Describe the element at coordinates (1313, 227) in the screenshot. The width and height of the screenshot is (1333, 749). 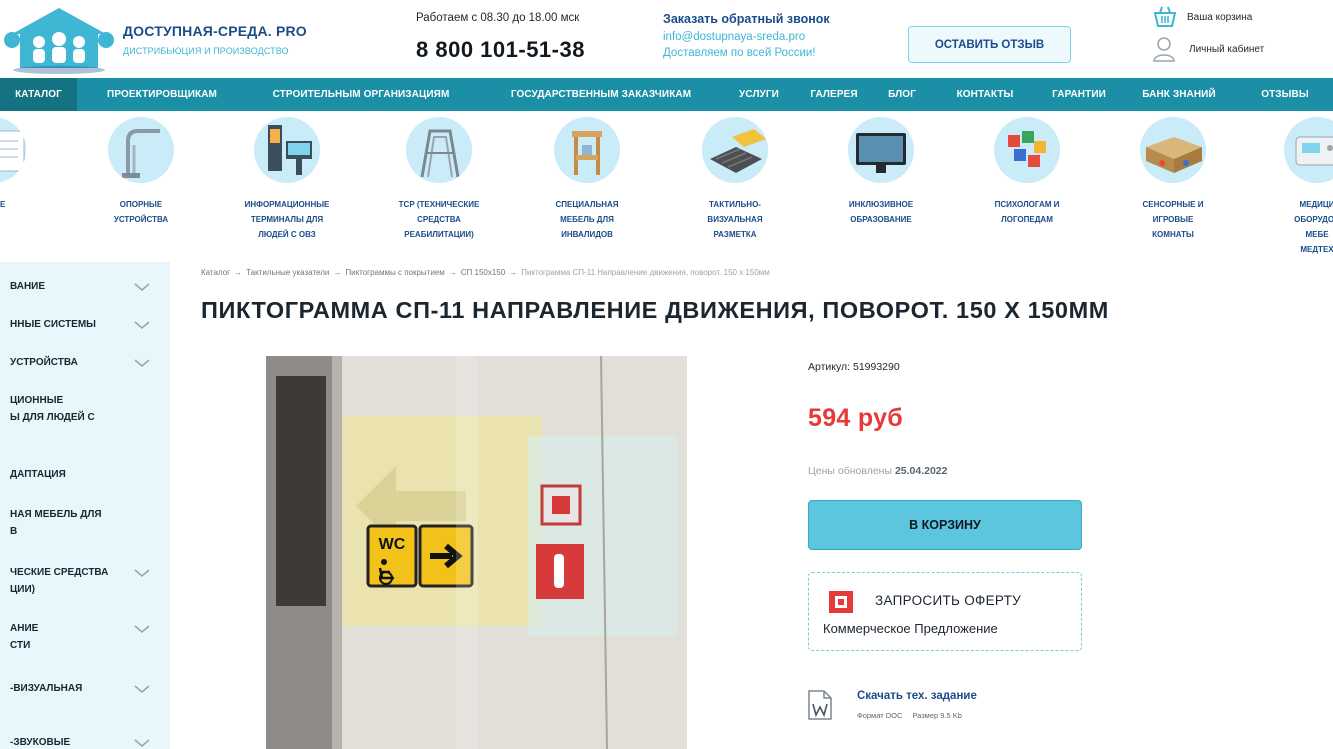
I see `category-label: МЕДИЦИОБОРУДОВМЕБЕМЕДТЕХ` at that location.